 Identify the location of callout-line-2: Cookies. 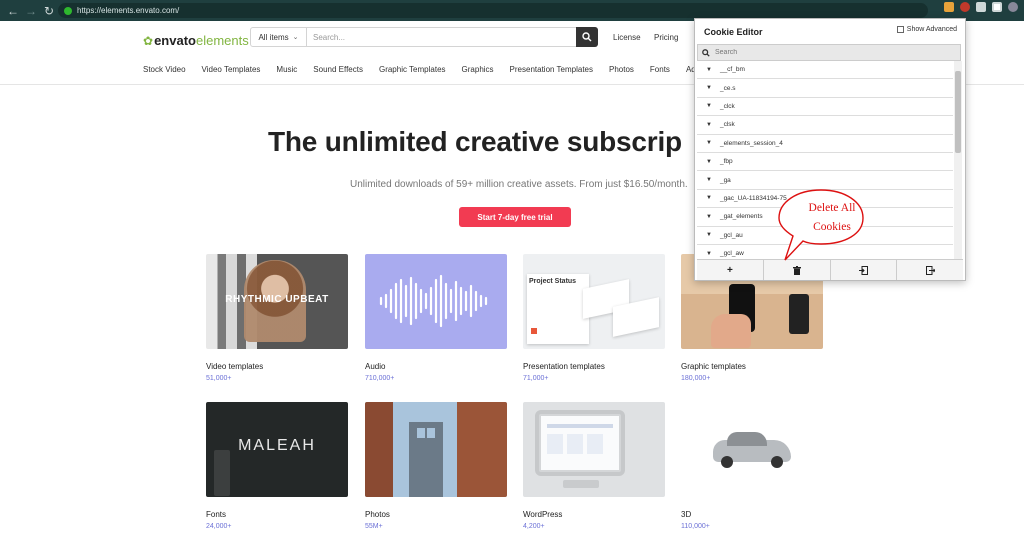
(832, 227).